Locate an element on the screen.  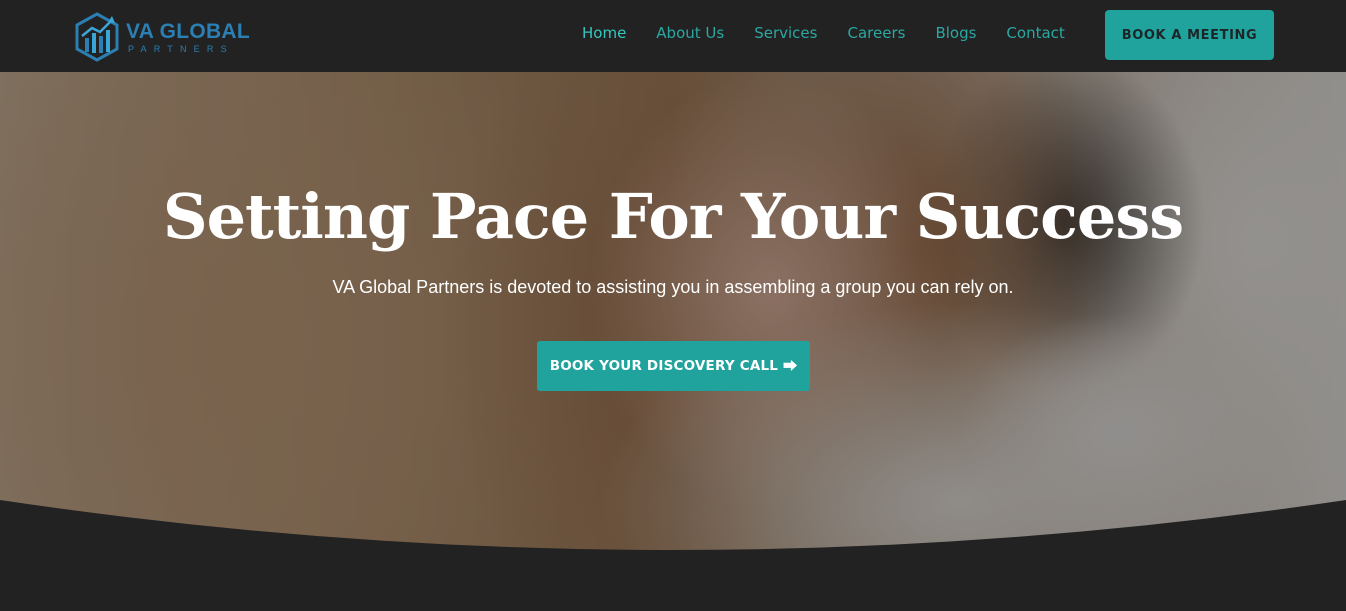
book-discovery-call-button: BOOK YOUR DISCOVERY CALL ⮕ is located at coordinates (673, 366).